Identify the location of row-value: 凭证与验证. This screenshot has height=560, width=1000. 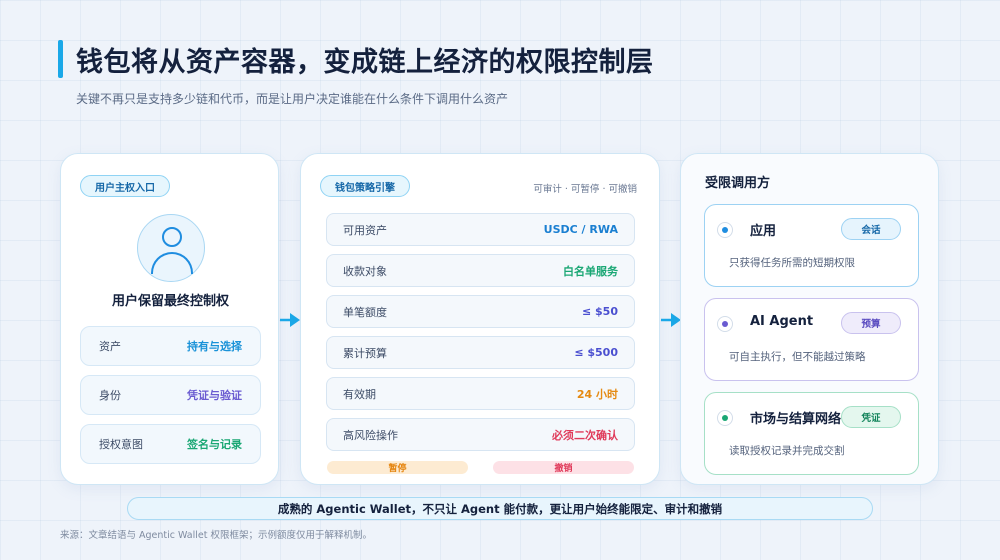
(214, 395).